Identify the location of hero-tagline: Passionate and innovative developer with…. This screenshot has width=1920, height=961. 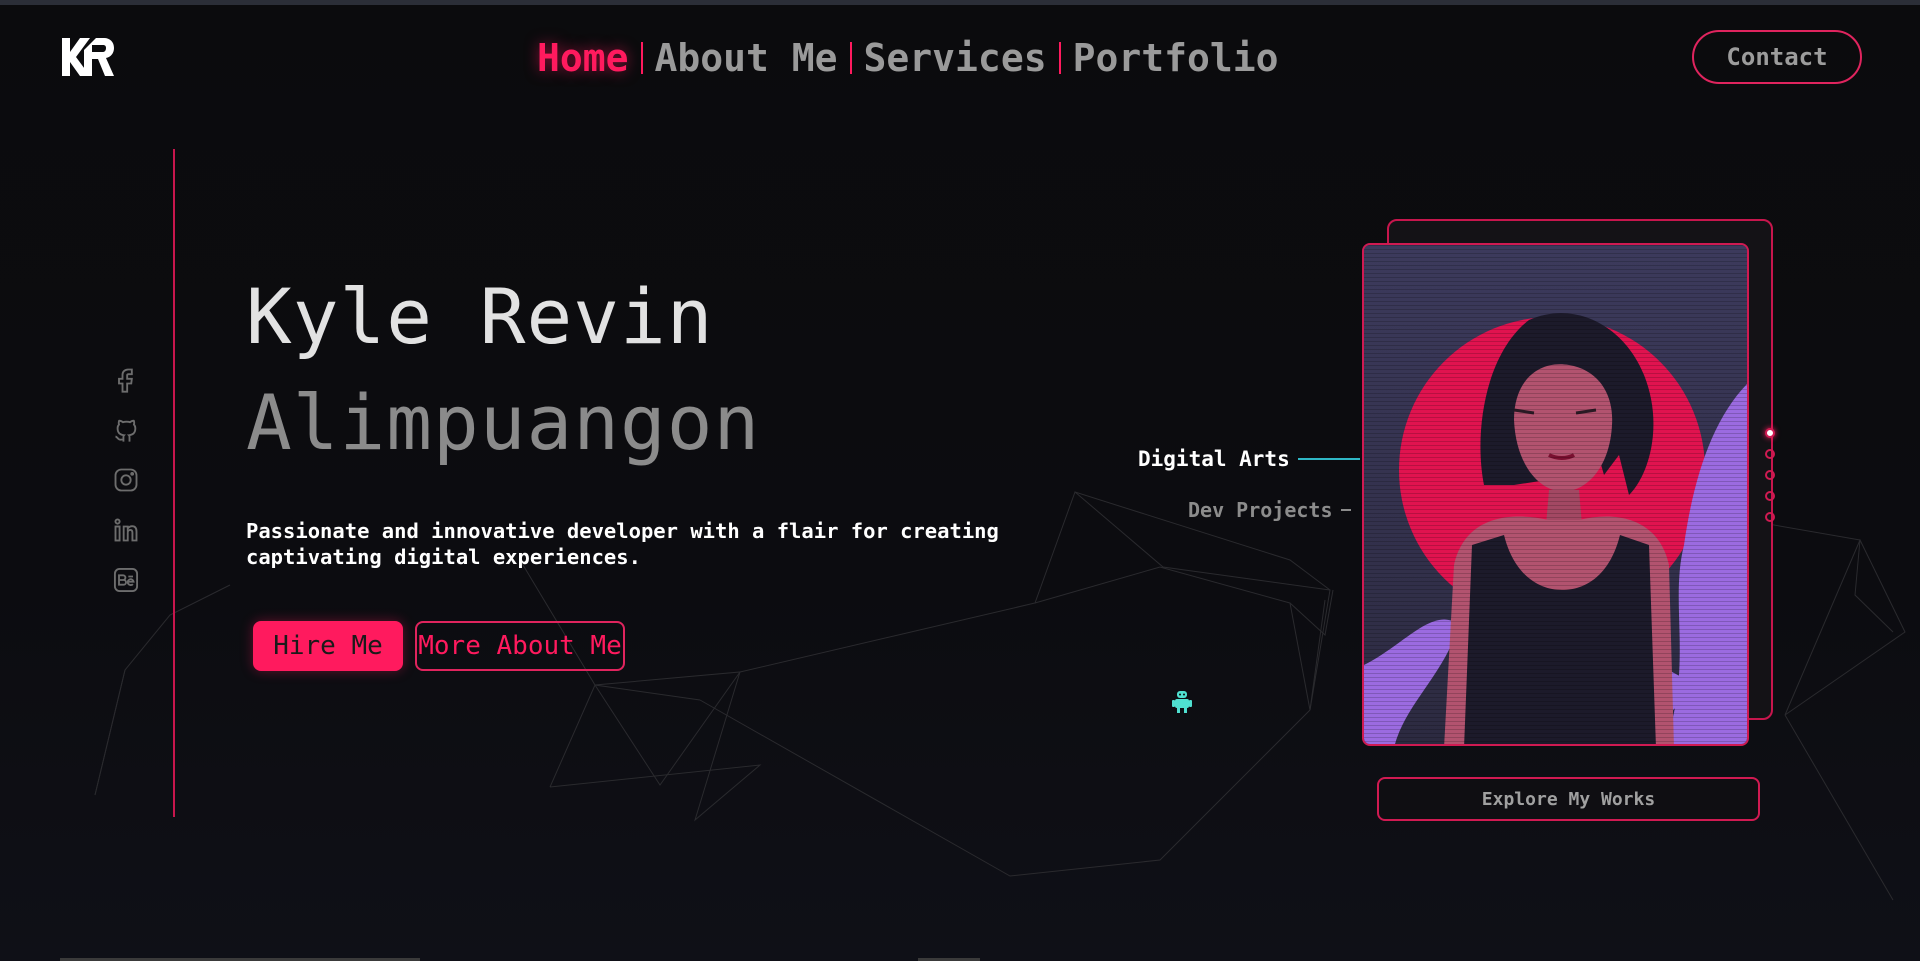
(622, 544).